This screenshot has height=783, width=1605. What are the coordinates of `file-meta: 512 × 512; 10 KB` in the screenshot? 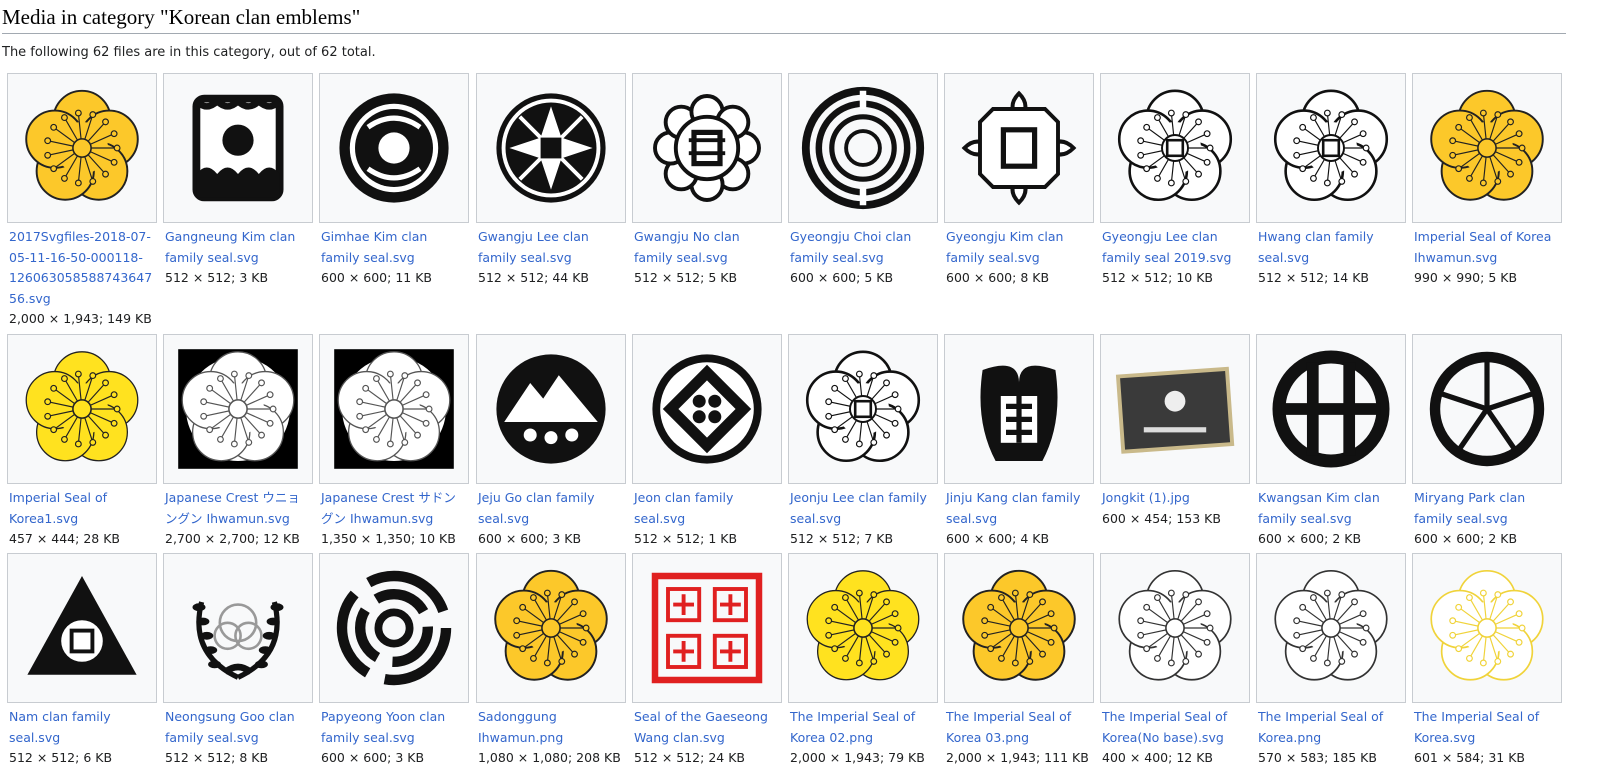 It's located at (1157, 277).